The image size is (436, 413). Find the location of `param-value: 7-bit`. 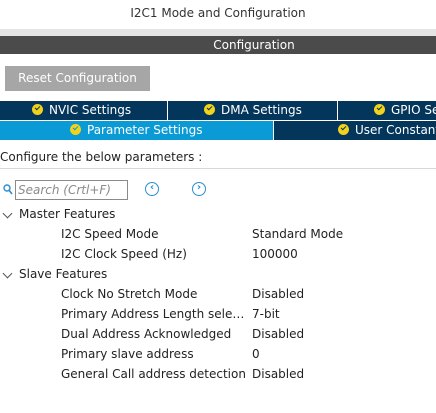

param-value: 7-bit is located at coordinates (266, 314).